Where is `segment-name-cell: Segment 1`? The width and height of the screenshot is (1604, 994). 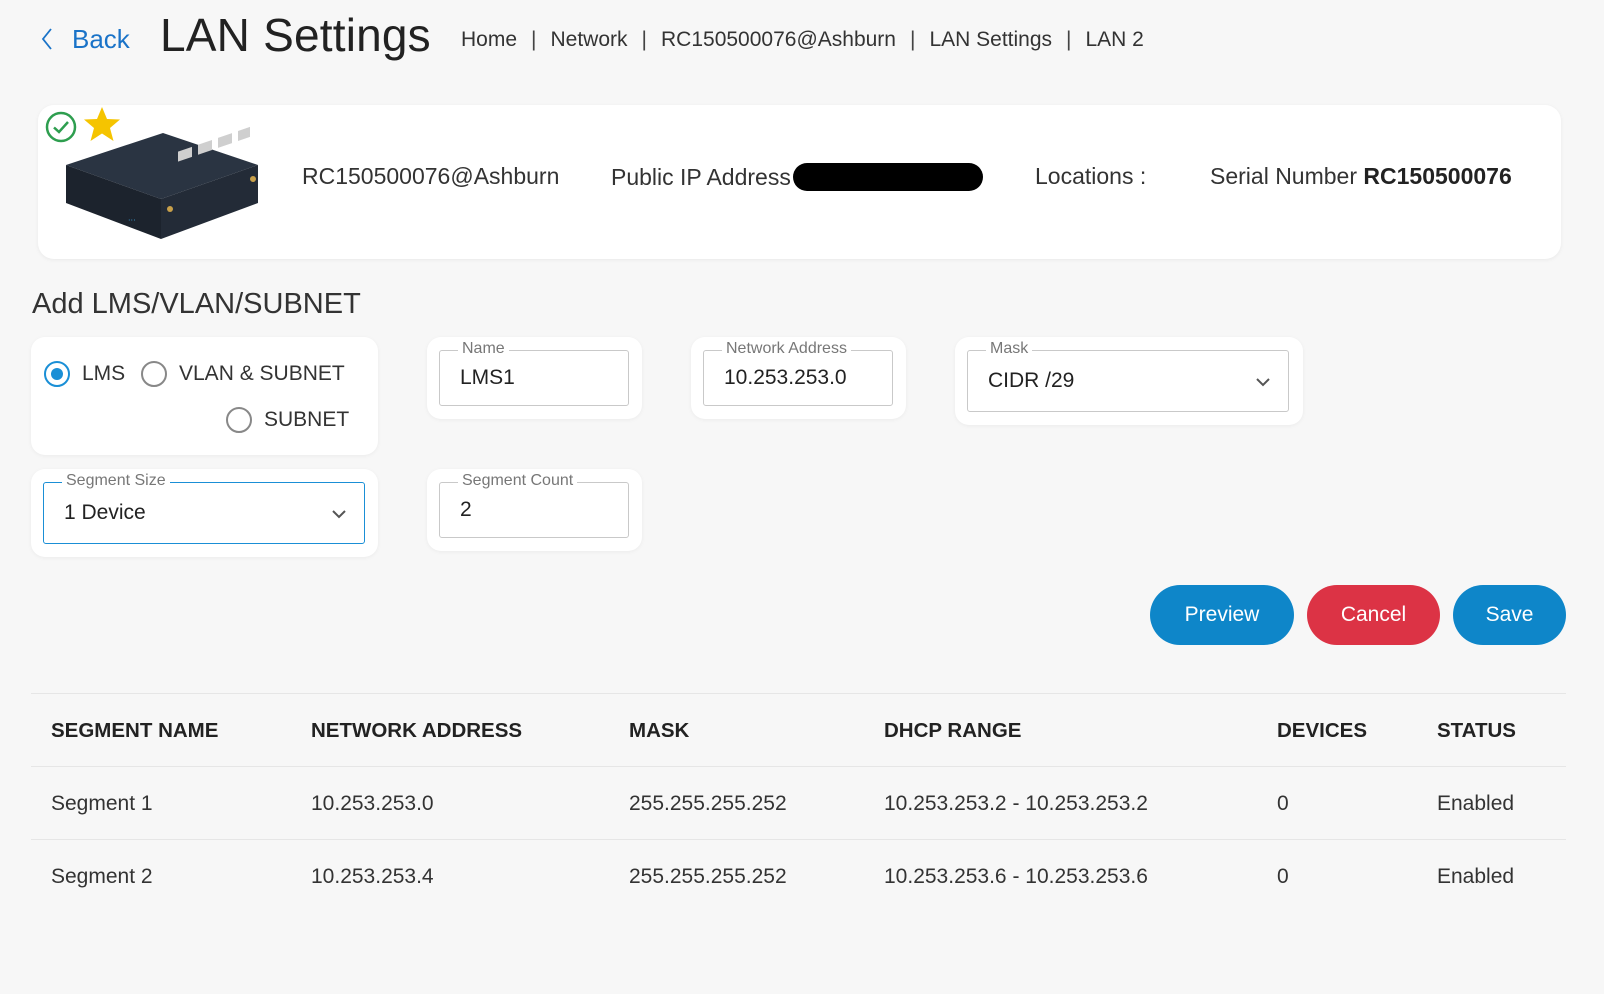
segment-name-cell: Segment 1 is located at coordinates (102, 803).